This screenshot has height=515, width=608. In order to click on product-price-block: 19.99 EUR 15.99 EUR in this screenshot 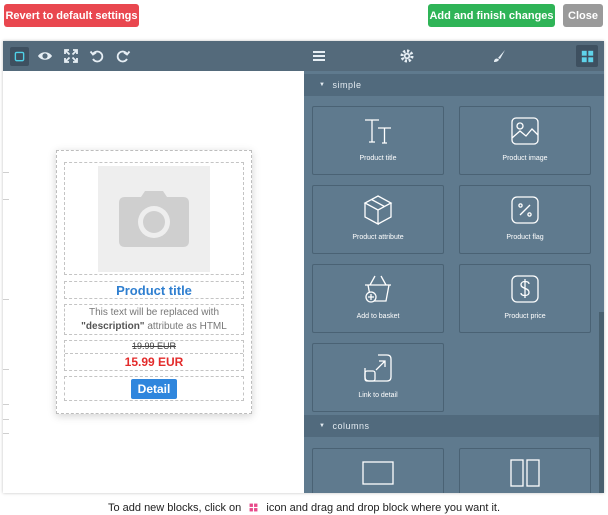, I will do `click(154, 355)`.